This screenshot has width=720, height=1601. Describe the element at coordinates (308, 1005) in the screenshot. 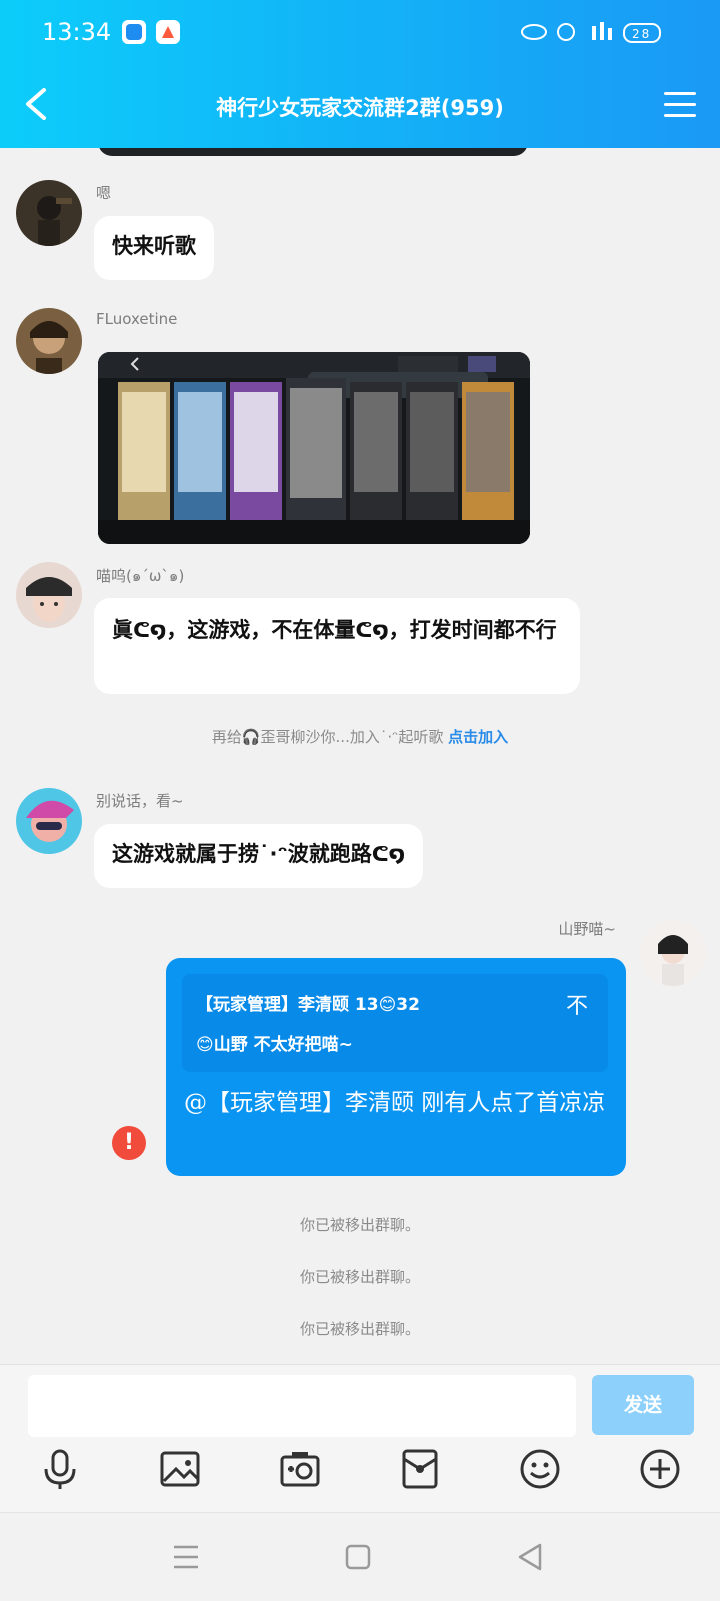

I see `quote-header: 【玩家管理】李清颐 13😊32` at that location.